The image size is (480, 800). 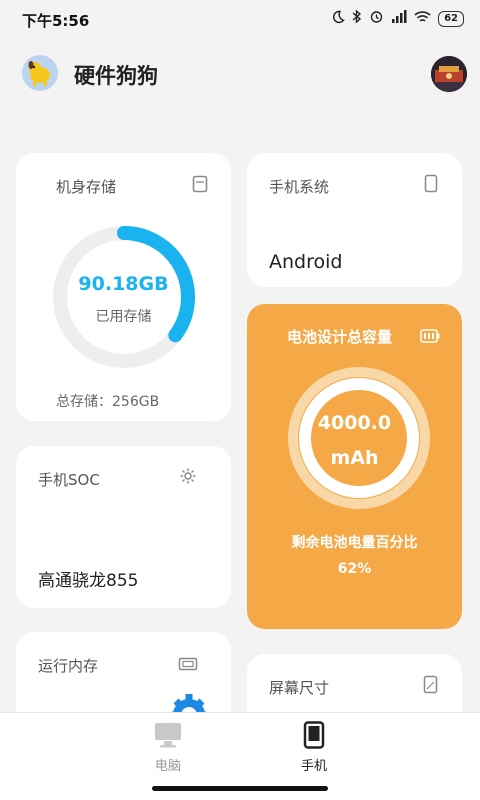 What do you see at coordinates (200, 186) in the screenshot?
I see `sd-card-icon` at bounding box center [200, 186].